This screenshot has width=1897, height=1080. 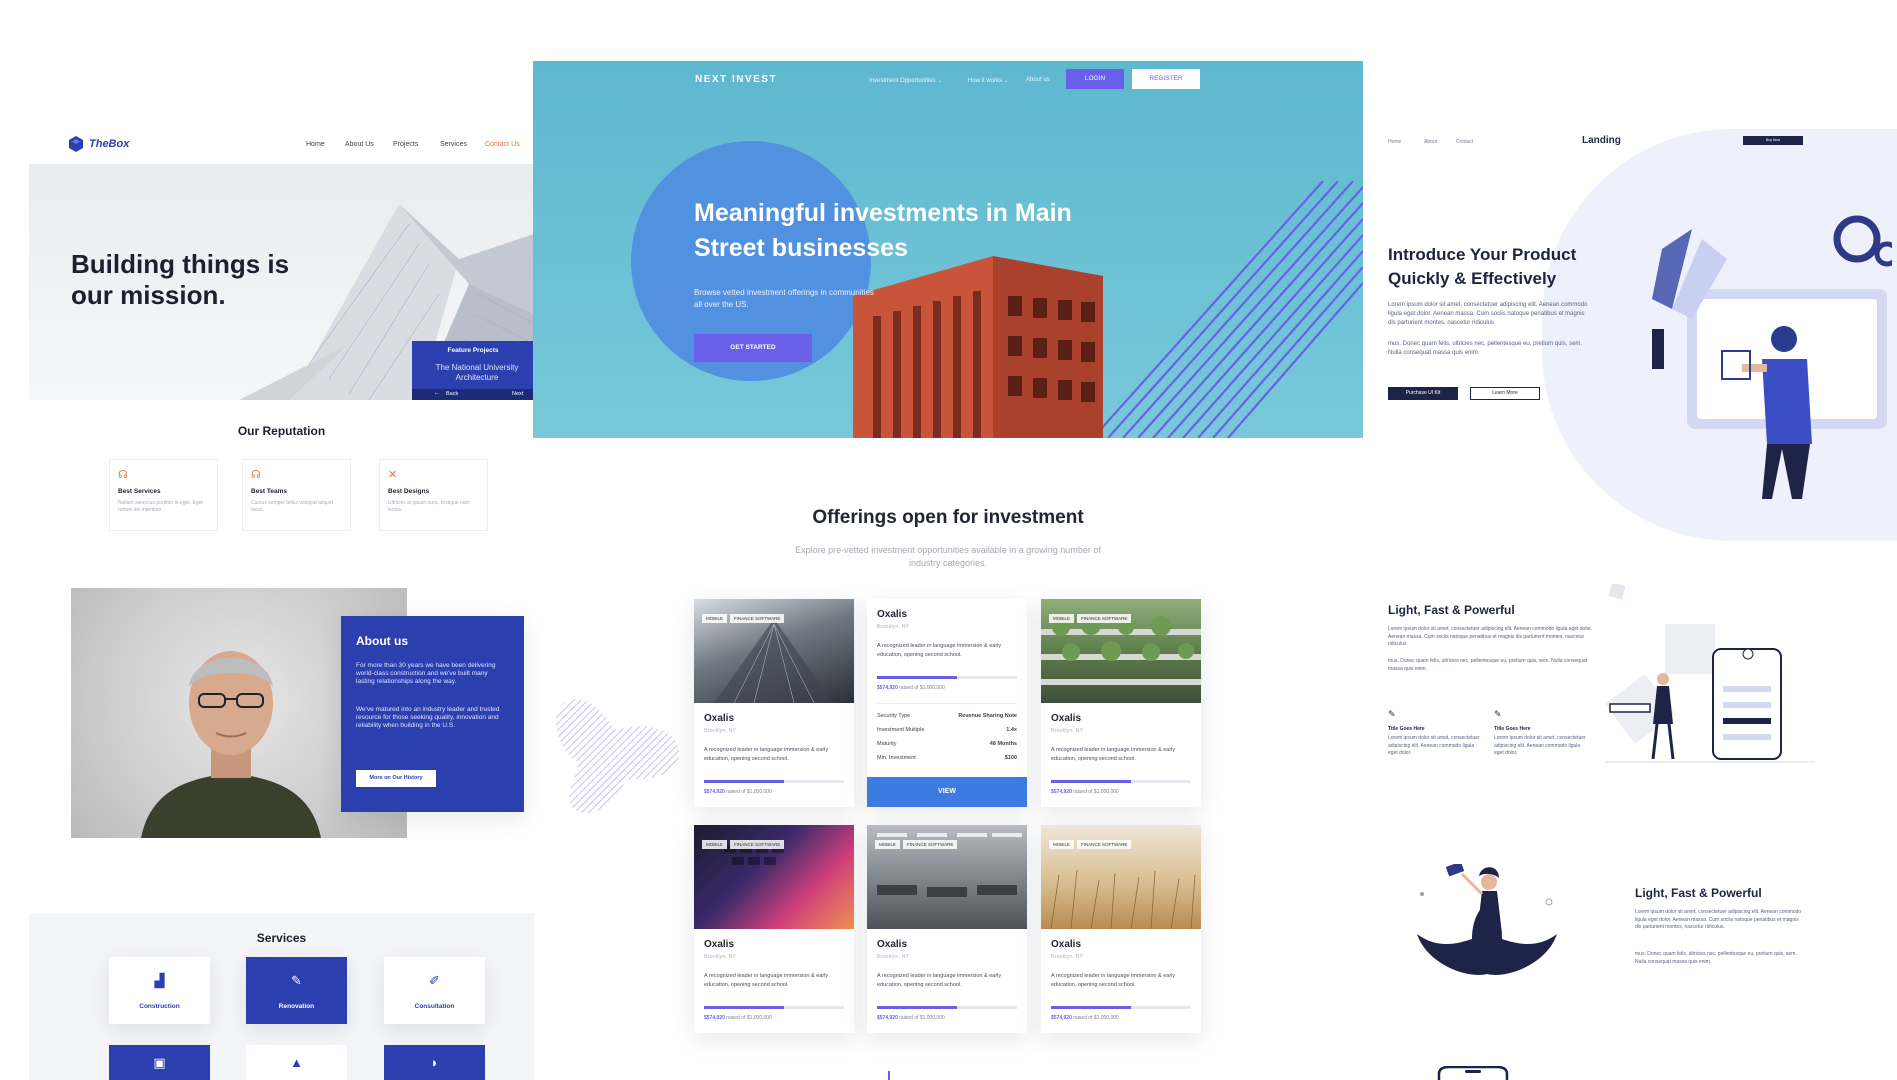 What do you see at coordinates (753, 348) in the screenshot?
I see `get-started-button: GET STARTED` at bounding box center [753, 348].